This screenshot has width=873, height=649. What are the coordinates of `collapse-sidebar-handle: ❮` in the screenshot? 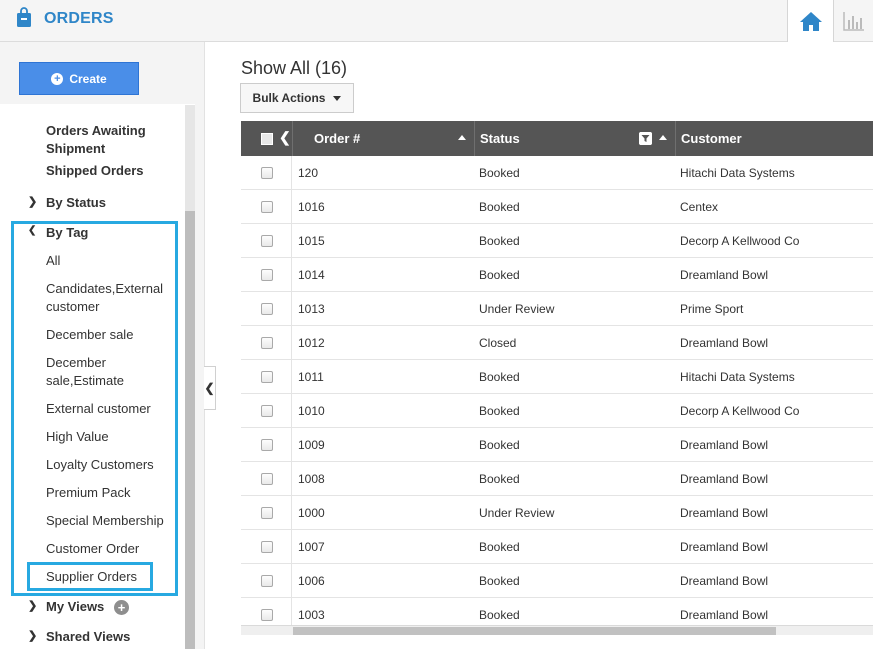 It's located at (210, 388).